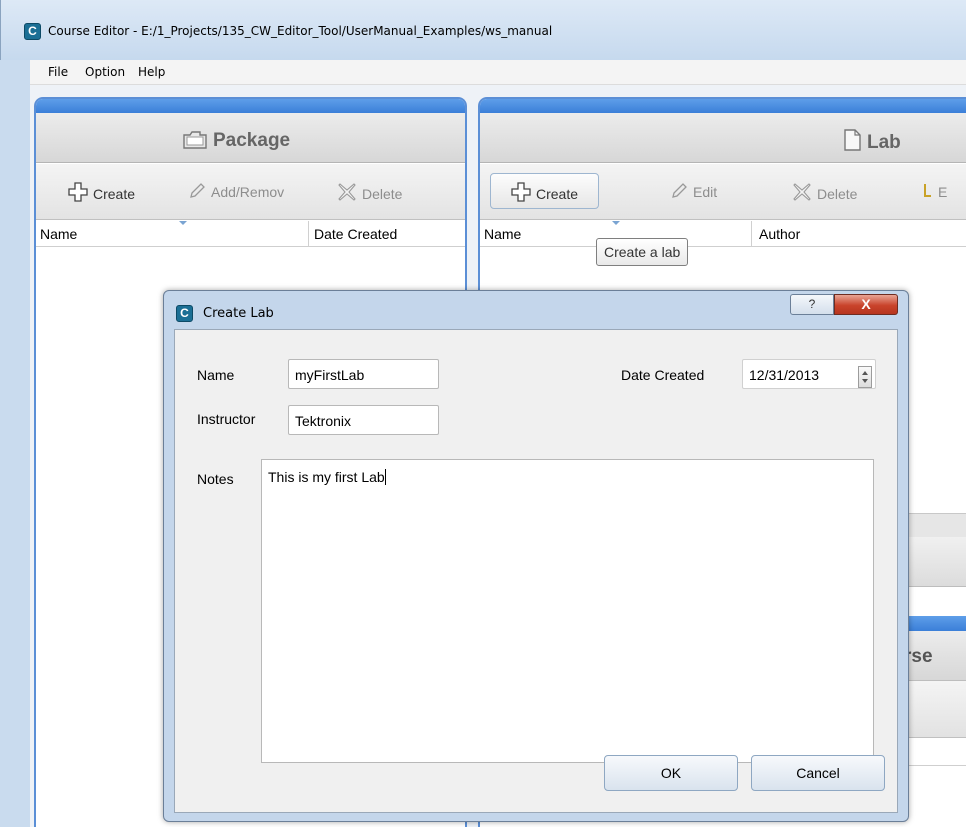  I want to click on create-lab-tooltip: Create a lab, so click(642, 252).